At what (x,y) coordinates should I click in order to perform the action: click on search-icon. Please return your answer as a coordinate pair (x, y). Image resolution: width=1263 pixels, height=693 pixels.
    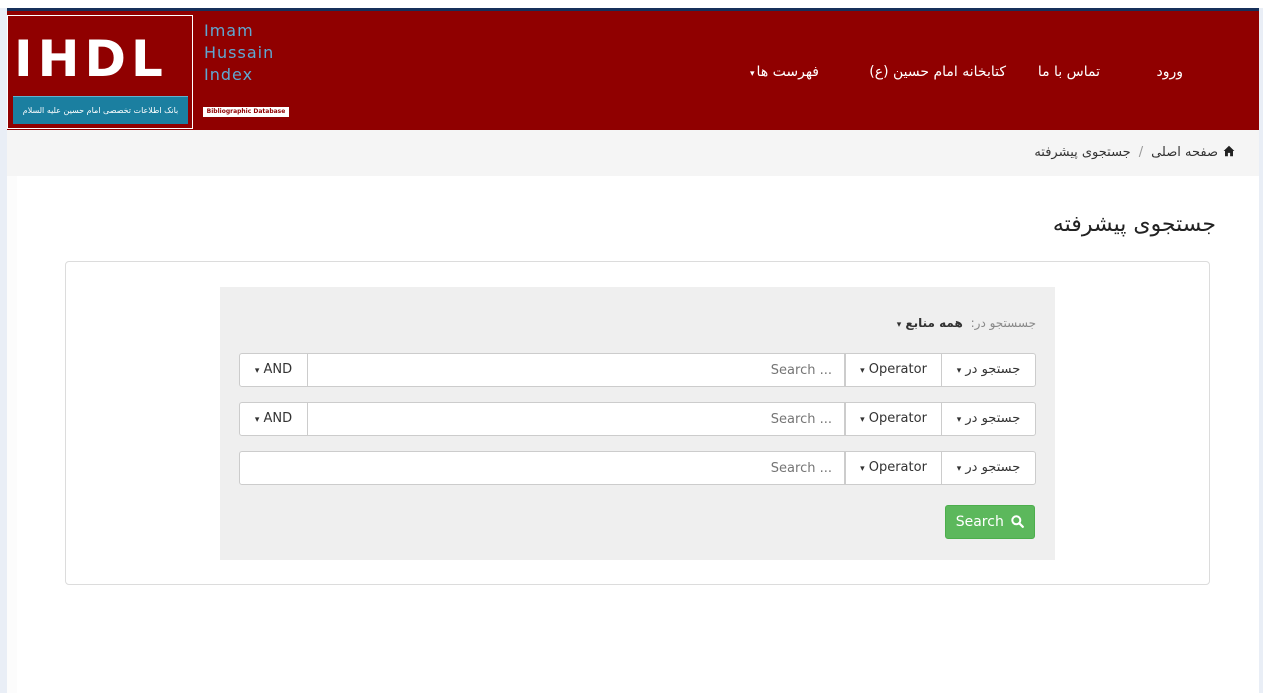
    Looking at the image, I should click on (1018, 521).